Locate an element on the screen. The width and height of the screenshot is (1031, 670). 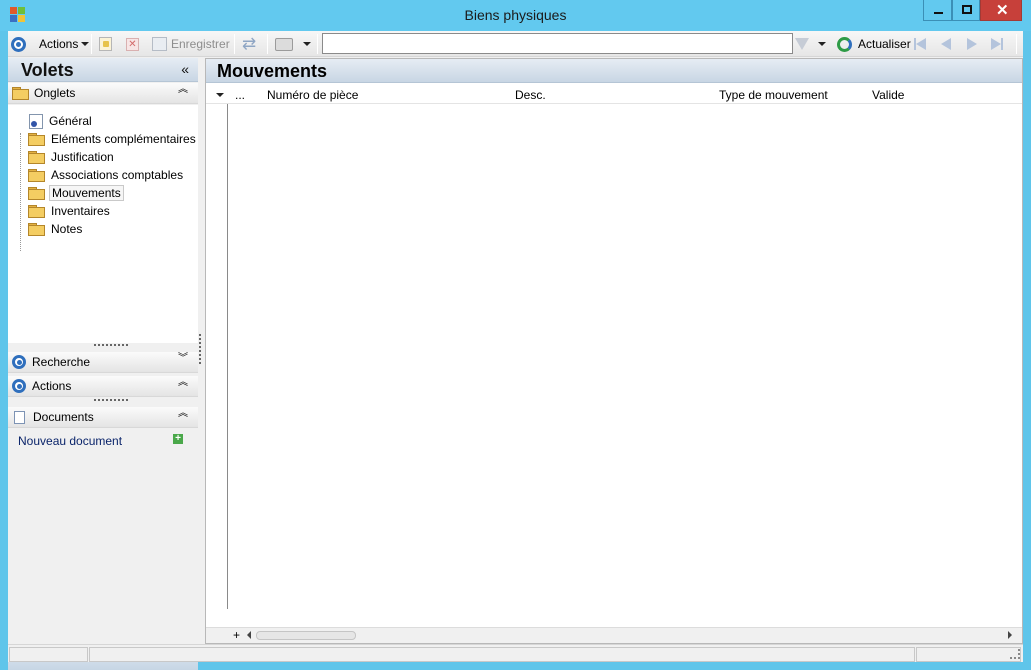
actions-section-header: Actions ︽ is located at coordinates (103, 386).